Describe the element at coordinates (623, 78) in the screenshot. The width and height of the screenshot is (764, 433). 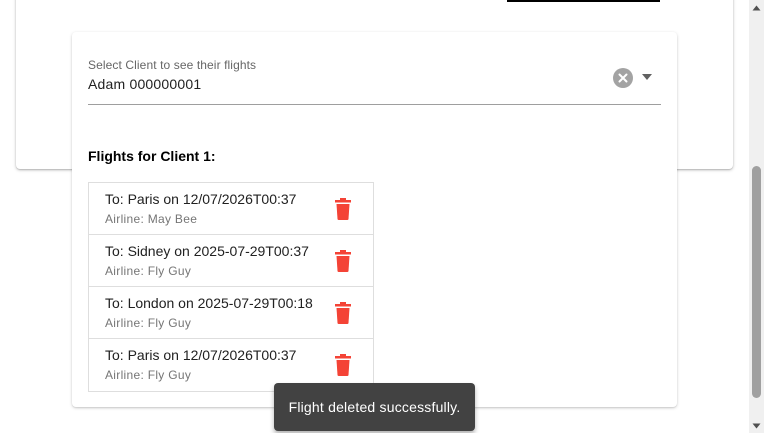
I see `clear-circle-icon` at that location.